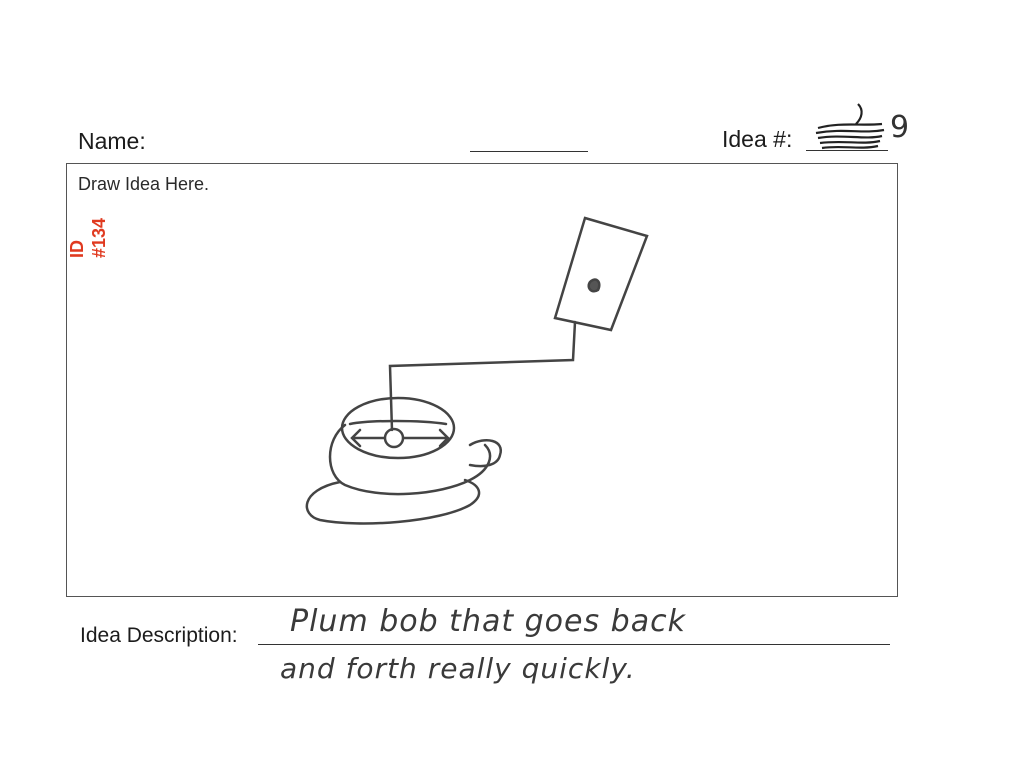 This screenshot has width=1020, height=764. Describe the element at coordinates (458, 668) in the screenshot. I see `description-line-2: and forth really quickly.` at that location.